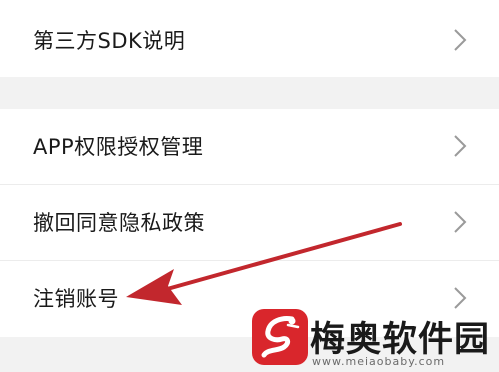 This screenshot has height=372, width=499. Describe the element at coordinates (280, 337) in the screenshot. I see `dragon-logo-icon` at that location.